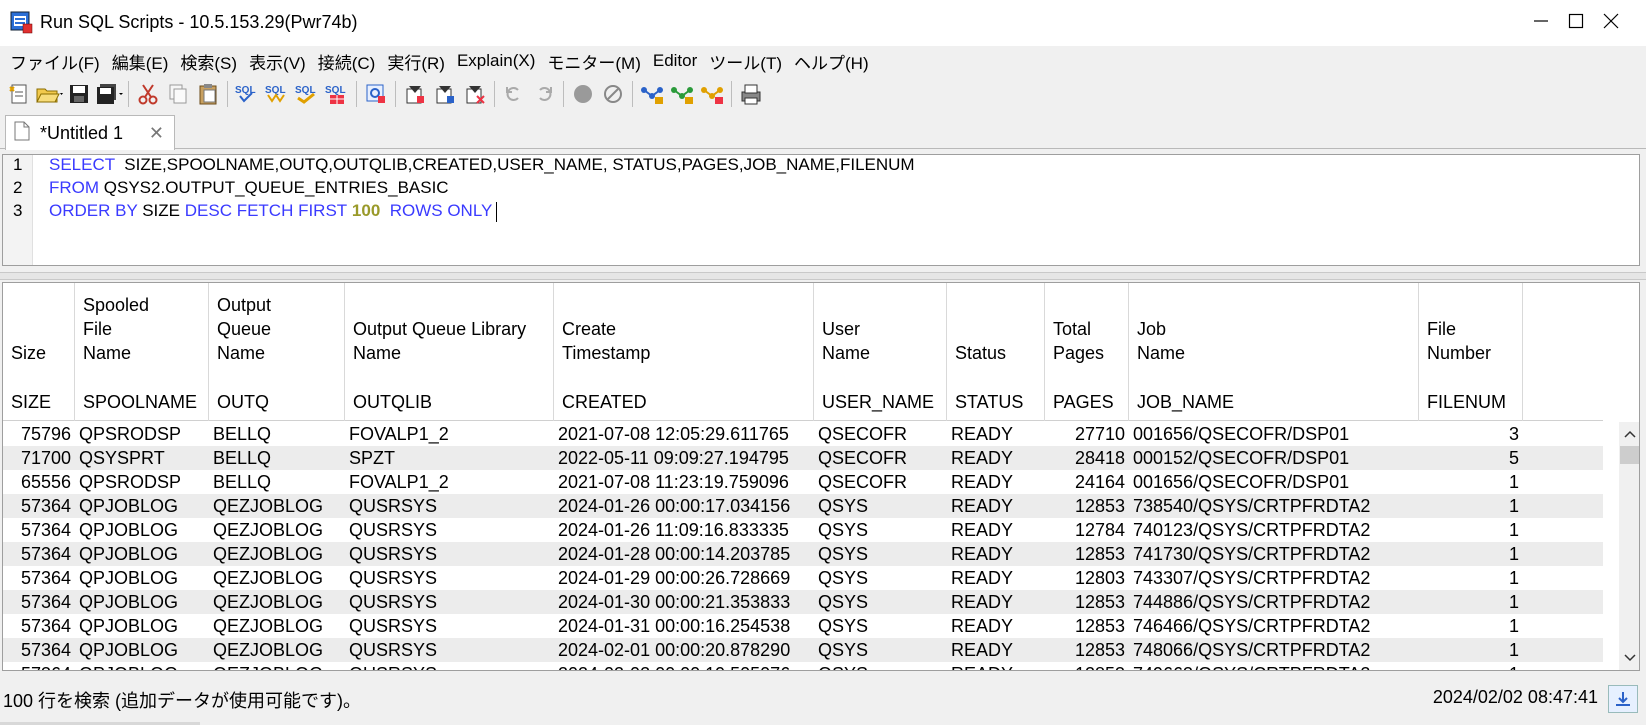 This screenshot has width=1646, height=725. Describe the element at coordinates (751, 94) in the screenshot. I see `print-icon` at that location.